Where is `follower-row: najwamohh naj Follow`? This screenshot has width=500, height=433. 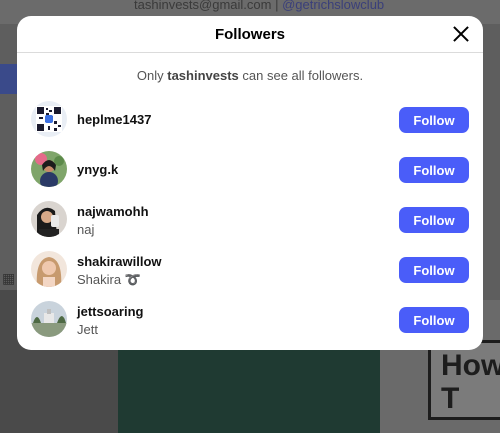
follower-row: najwamohh naj Follow is located at coordinates (250, 219).